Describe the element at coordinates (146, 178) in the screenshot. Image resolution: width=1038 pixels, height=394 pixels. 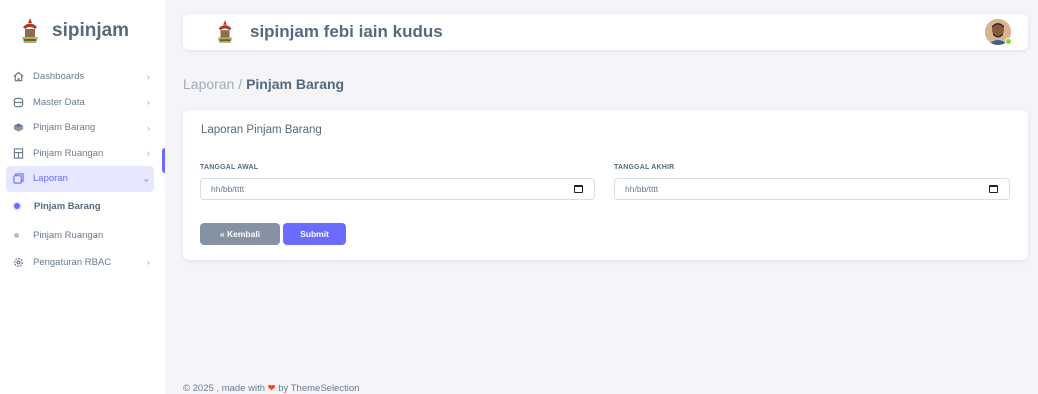
I see `chevron-down-icon: ⌄` at that location.